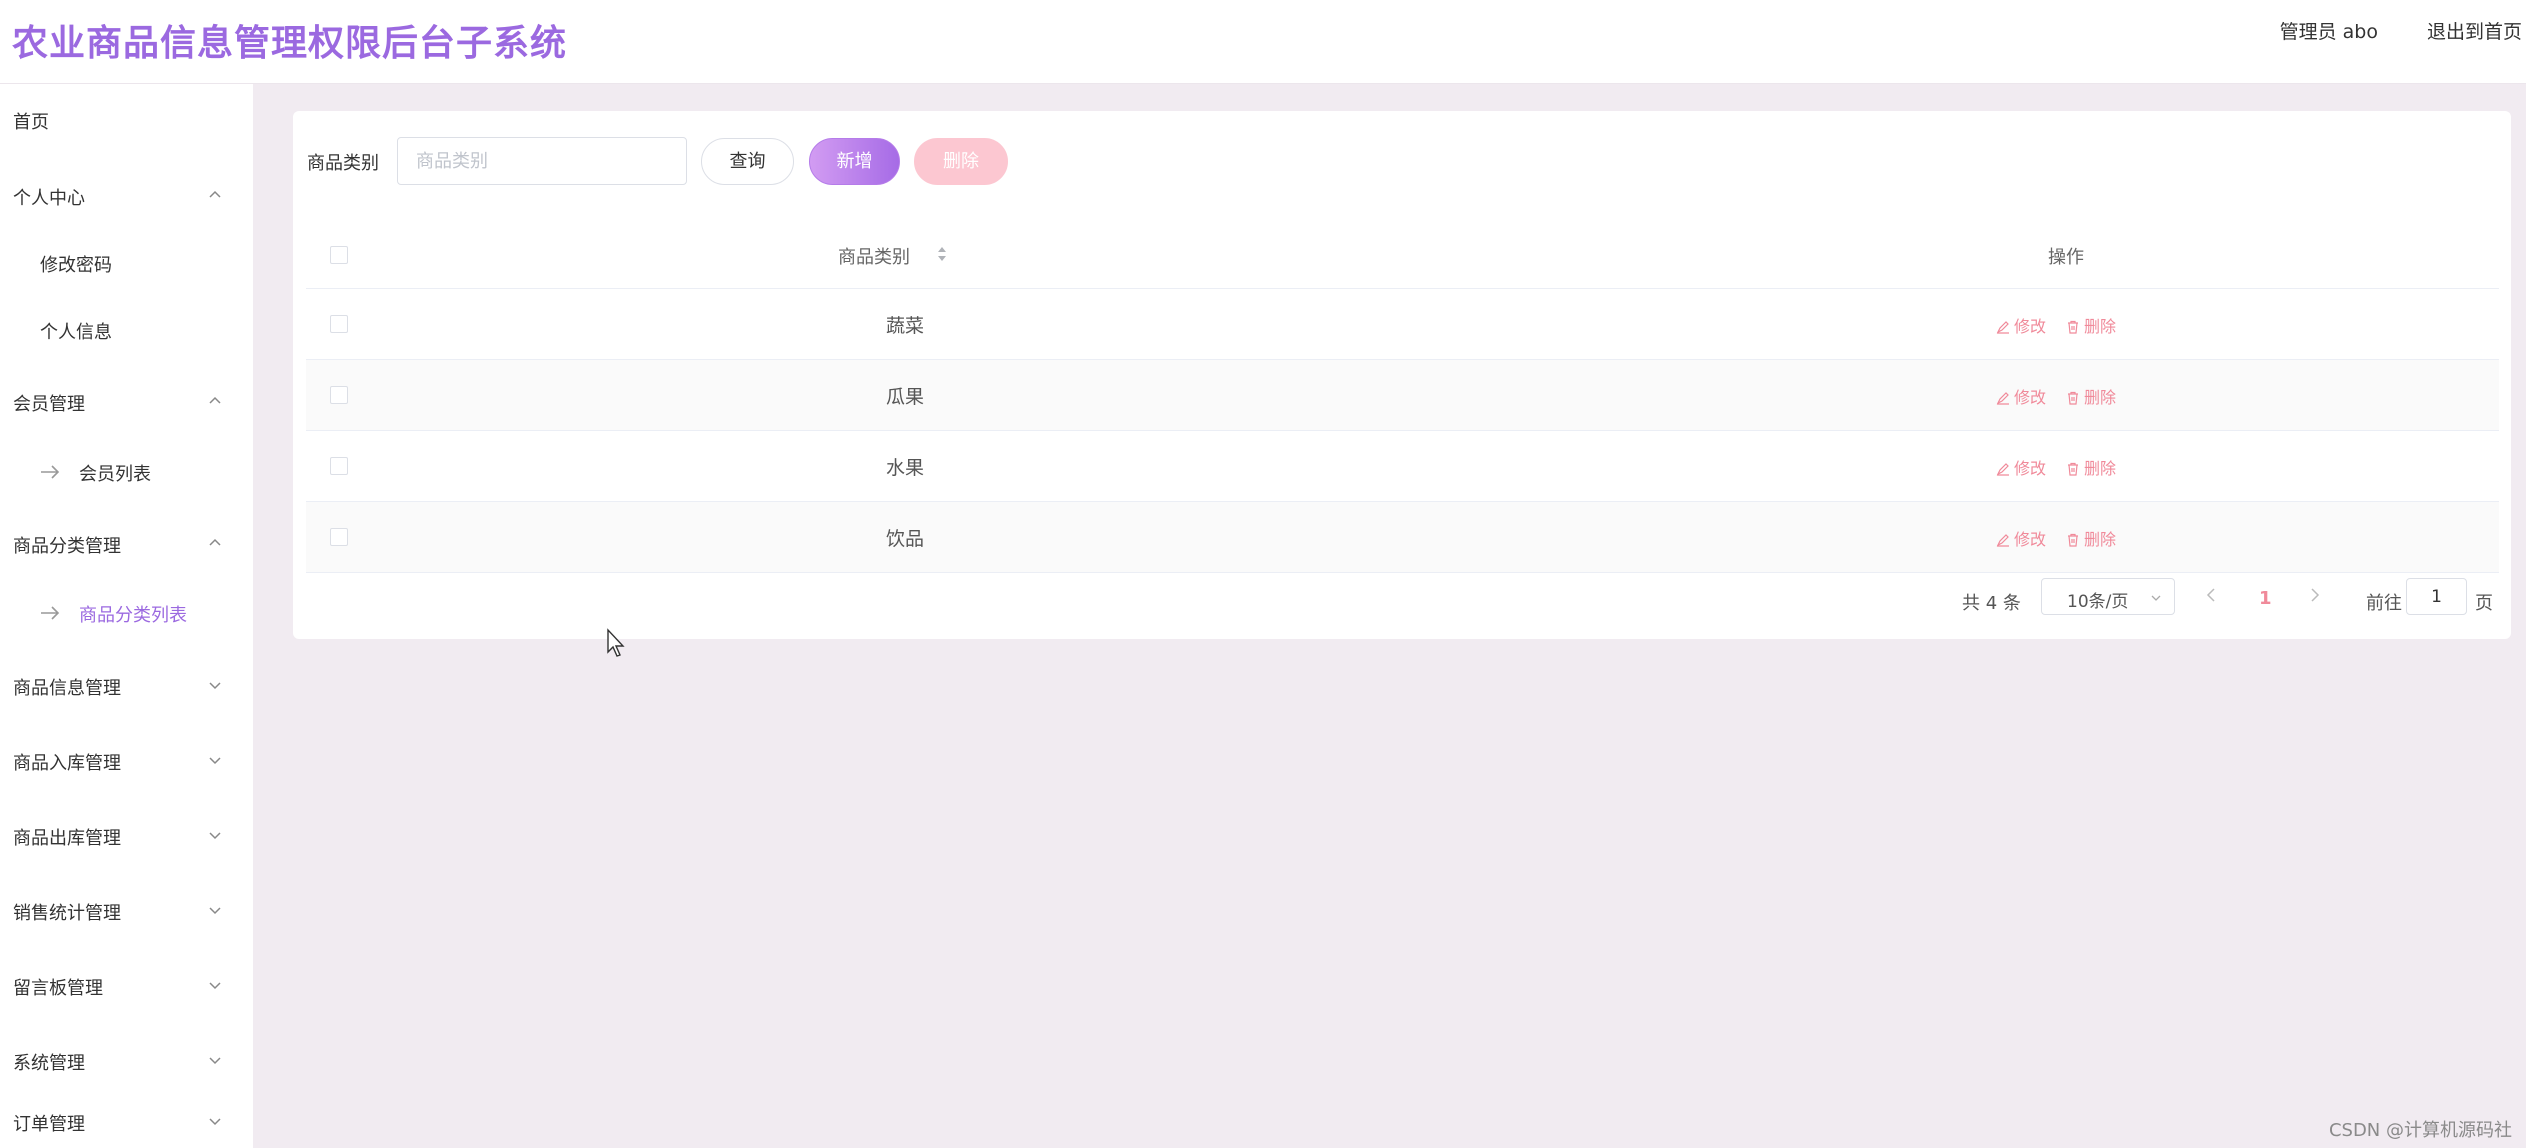 Image resolution: width=2526 pixels, height=1148 pixels. What do you see at coordinates (616, 642) in the screenshot?
I see `mouse-cursor-icon` at bounding box center [616, 642].